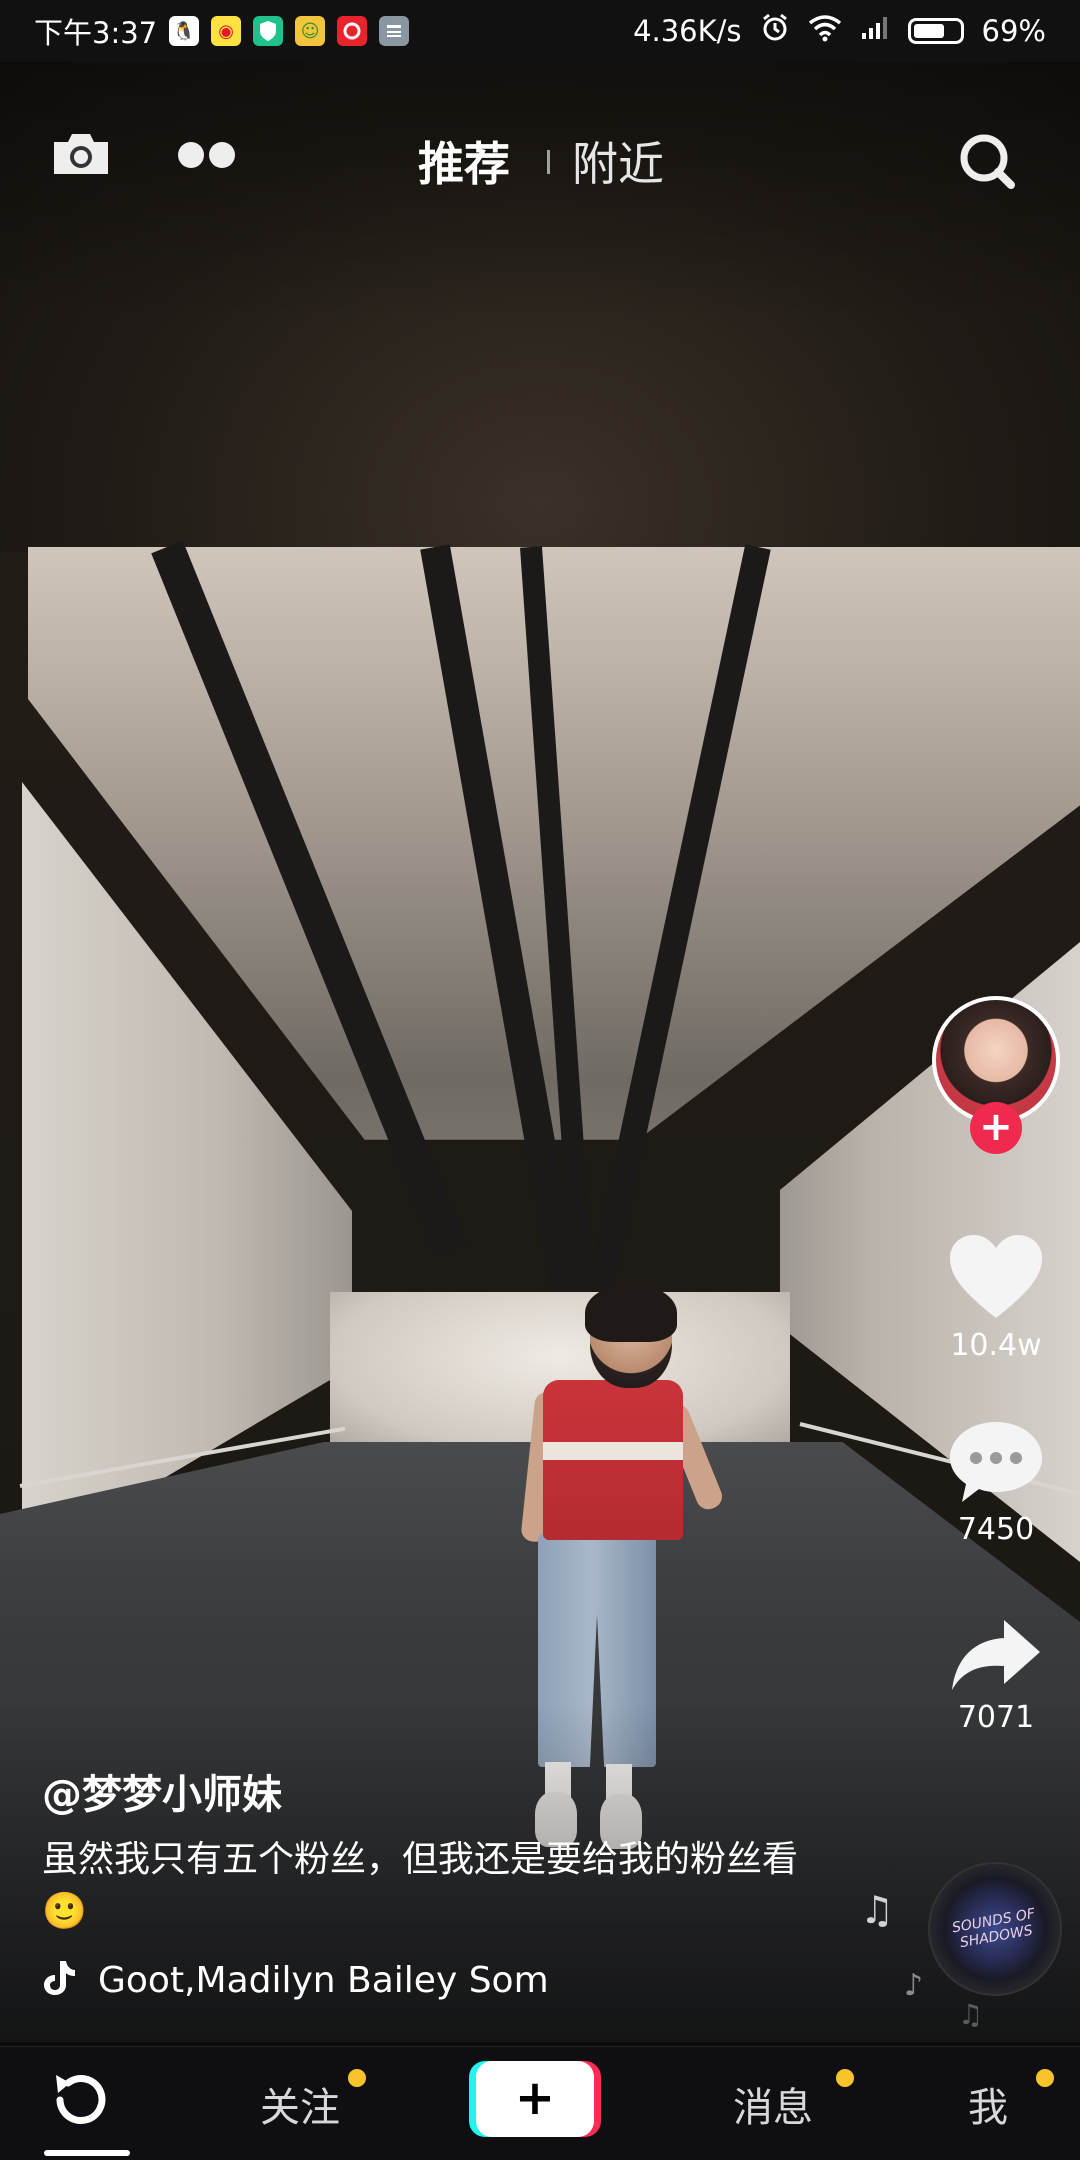  Describe the element at coordinates (87, 2153) in the screenshot. I see `active-tab-indicator` at that location.